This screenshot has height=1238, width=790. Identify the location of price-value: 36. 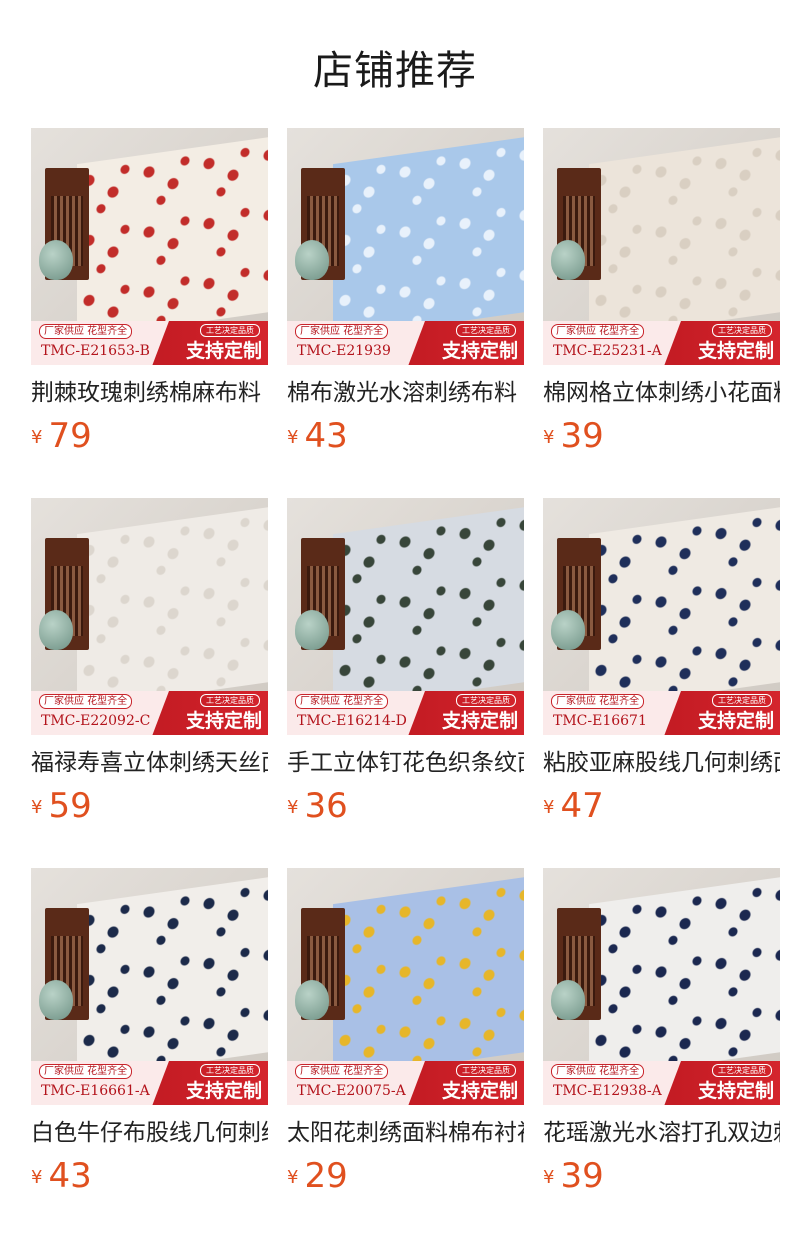
(326, 806).